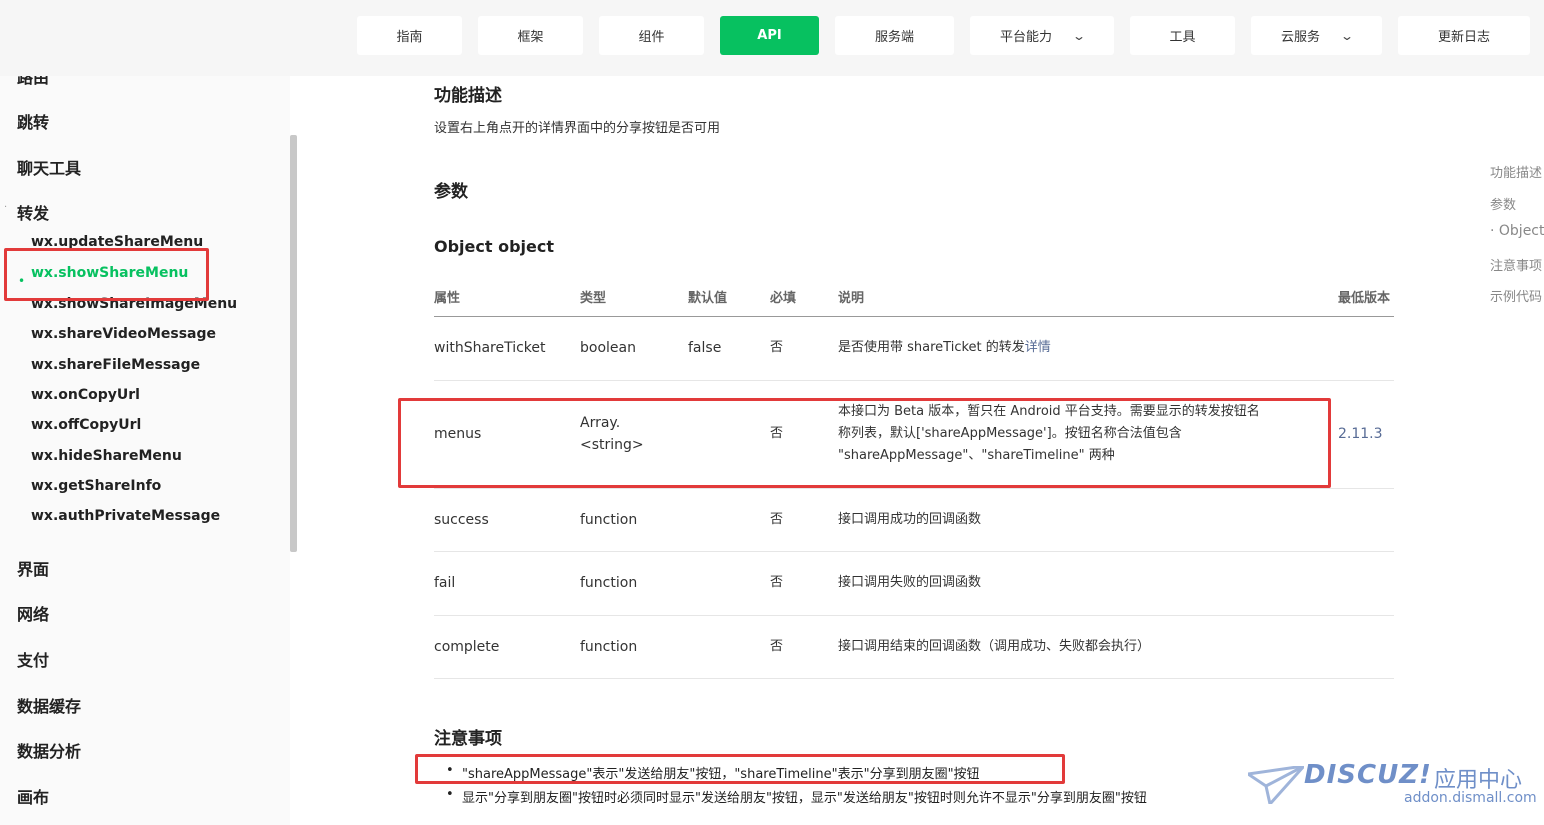 This screenshot has width=1544, height=825. I want to click on nav-framework: 框架, so click(530, 35).